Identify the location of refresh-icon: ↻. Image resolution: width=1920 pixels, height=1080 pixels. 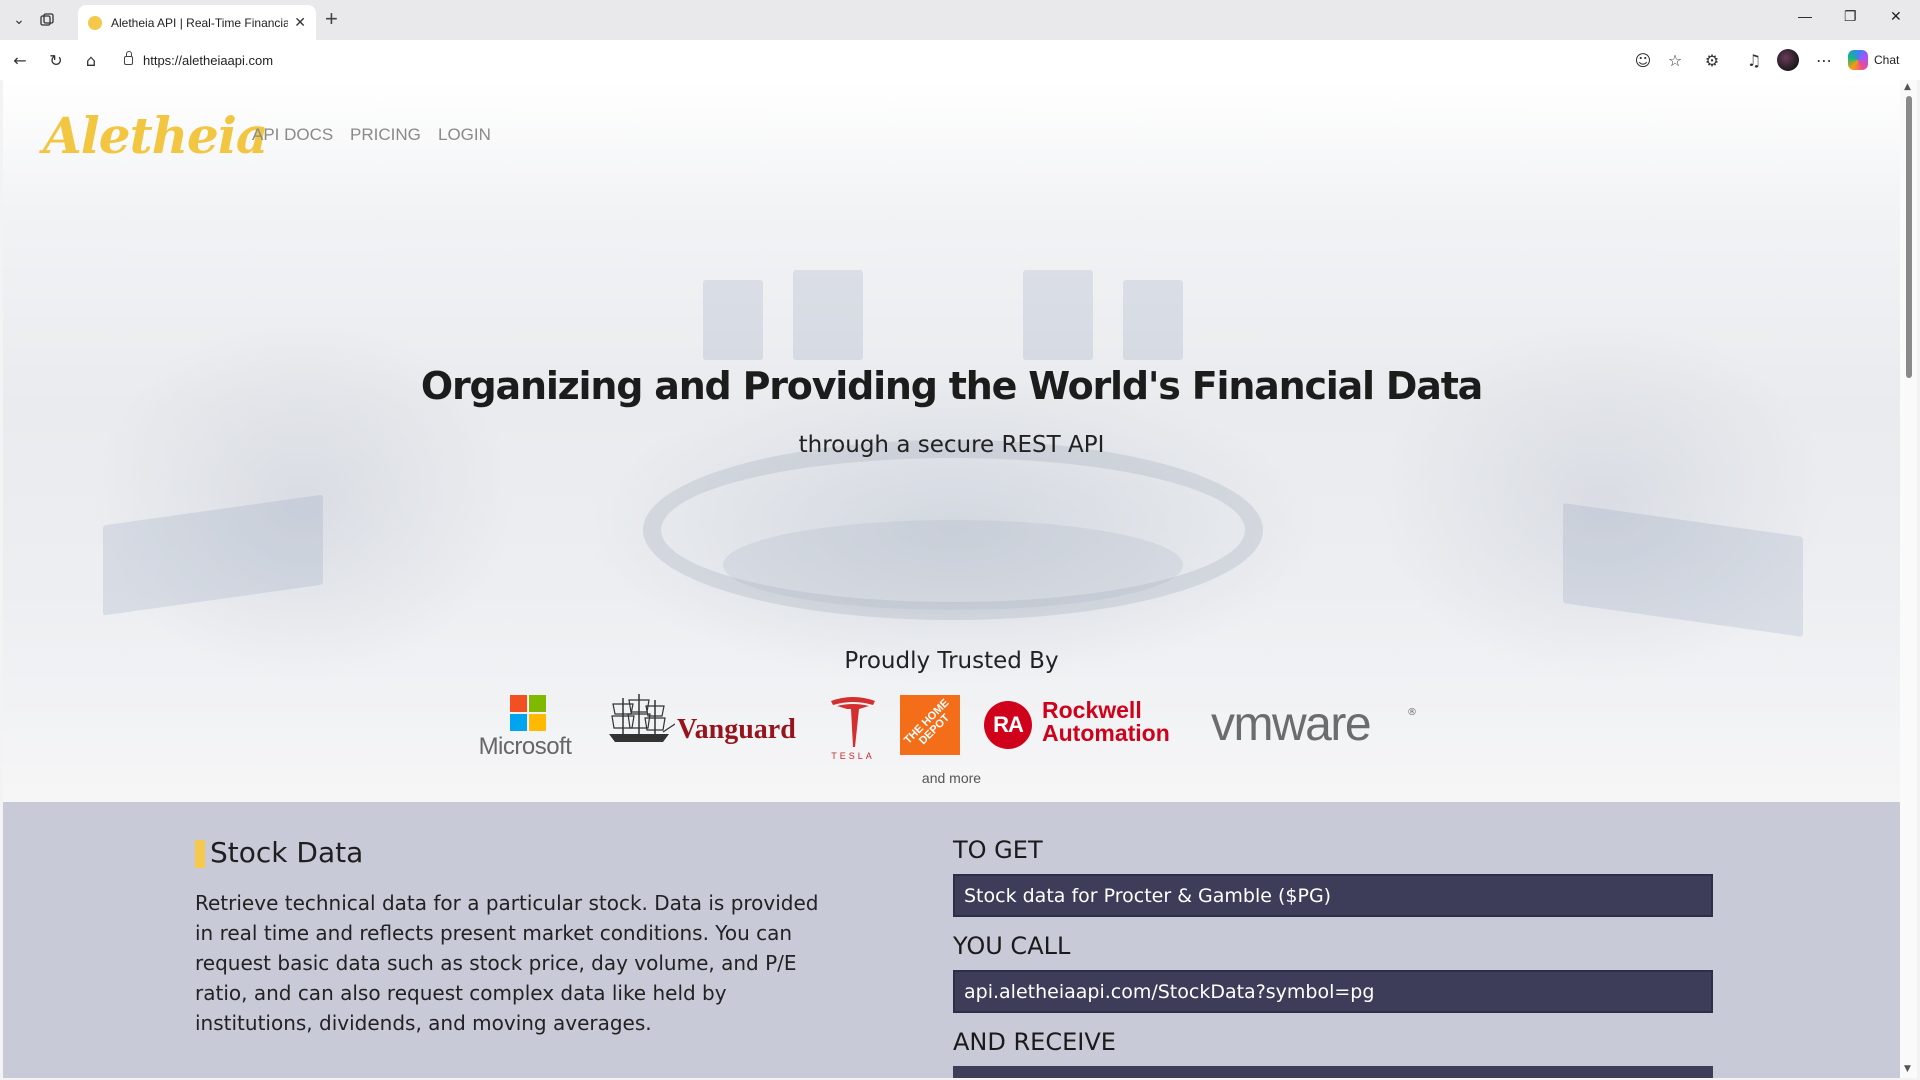
(56, 60).